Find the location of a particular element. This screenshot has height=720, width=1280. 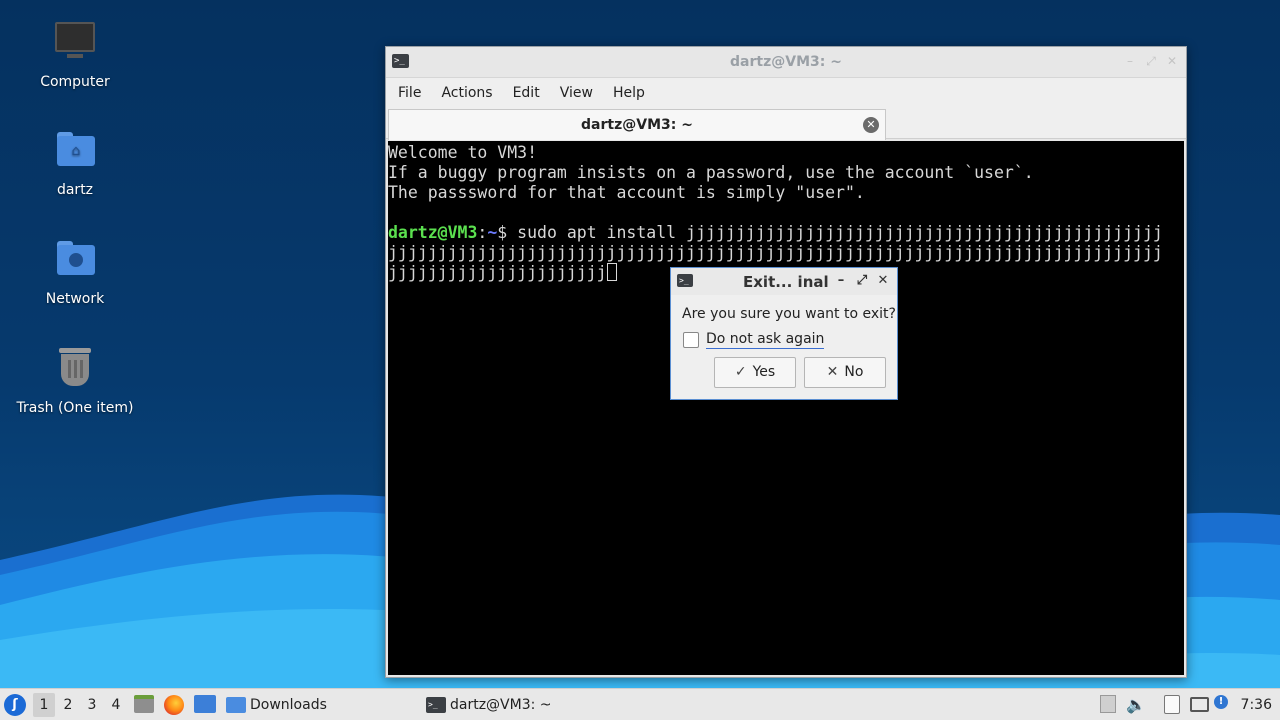

yes-button: ✓ Yes is located at coordinates (755, 372).